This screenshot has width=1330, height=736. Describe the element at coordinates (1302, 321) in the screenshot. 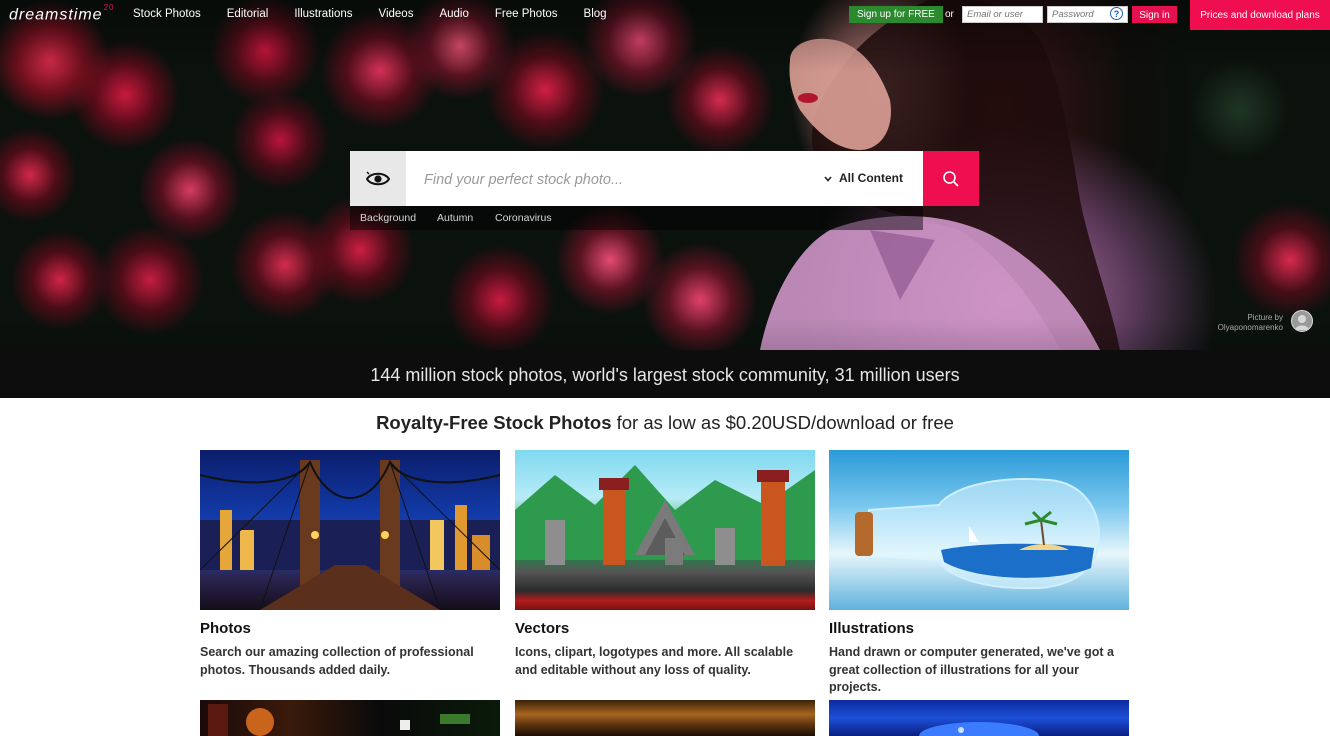

I see `author-avatar` at that location.